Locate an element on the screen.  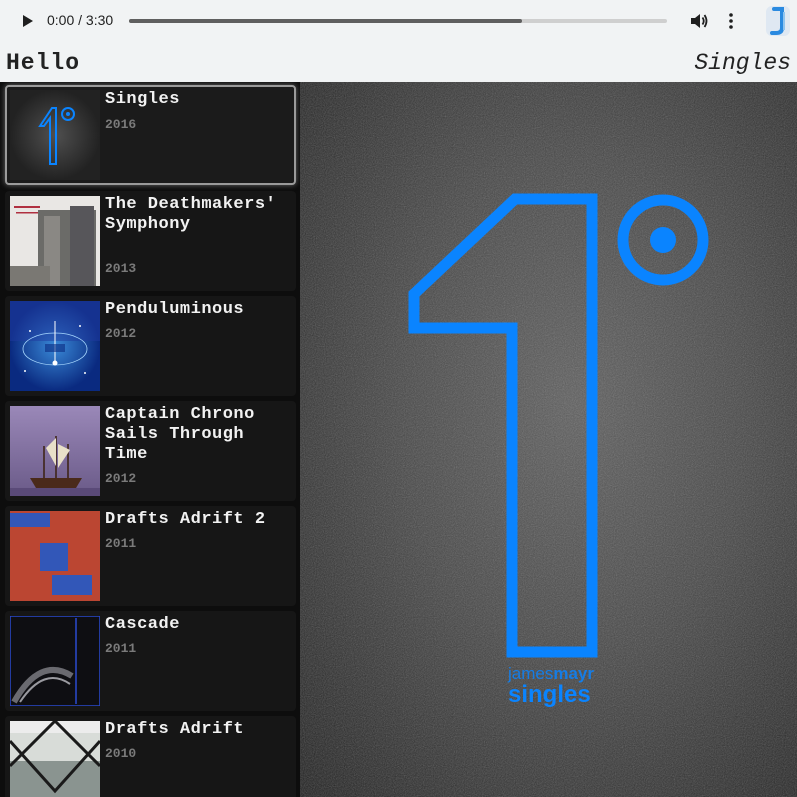
album-title: Penduluminous is located at coordinates (175, 309).